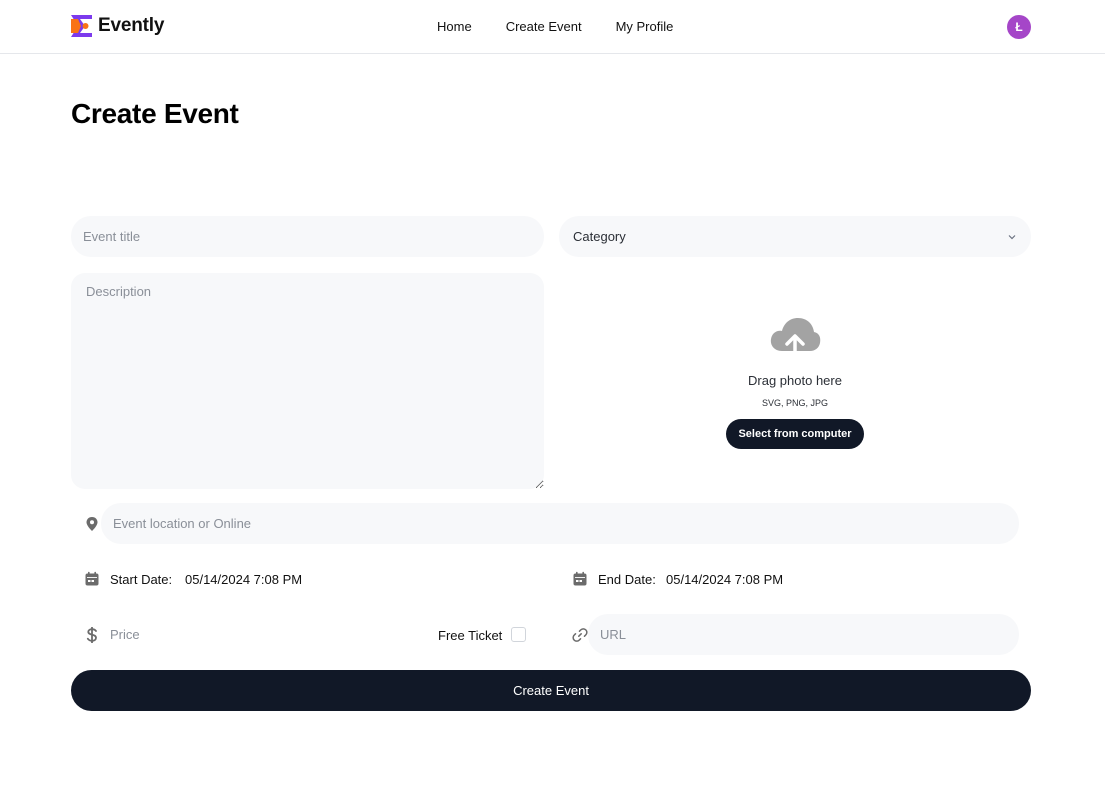 This screenshot has width=1105, height=791. Describe the element at coordinates (795, 434) in the screenshot. I see `select-from-computer-button: Select from computer` at that location.